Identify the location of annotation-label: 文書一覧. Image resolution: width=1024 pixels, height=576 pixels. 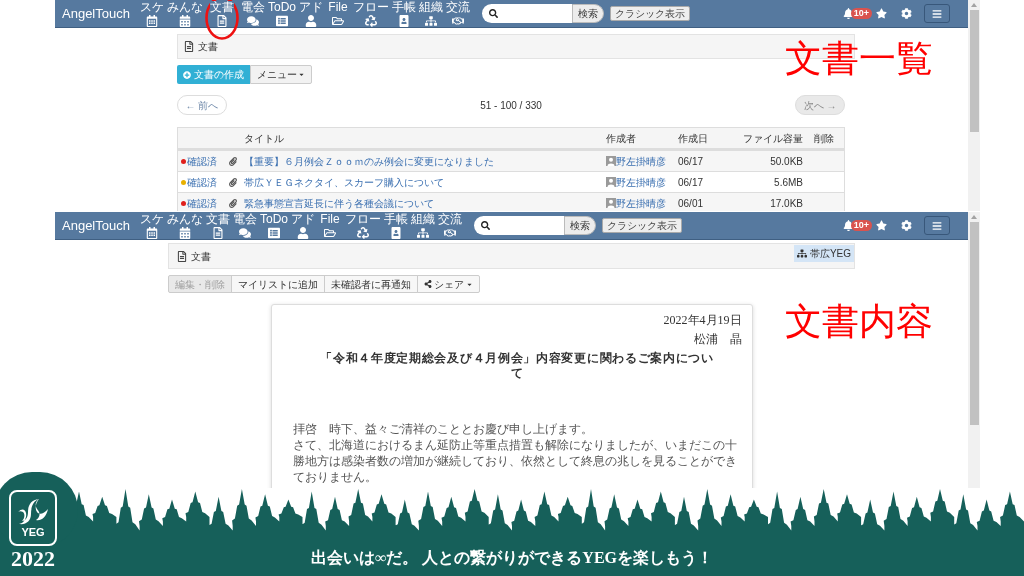
(859, 58).